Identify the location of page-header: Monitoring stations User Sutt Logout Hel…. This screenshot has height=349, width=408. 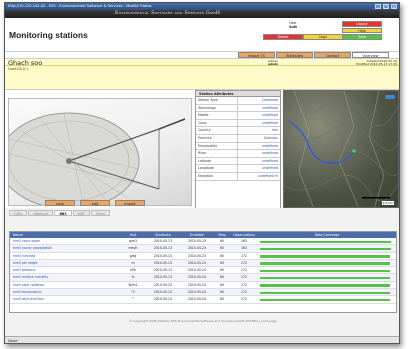
(202, 35).